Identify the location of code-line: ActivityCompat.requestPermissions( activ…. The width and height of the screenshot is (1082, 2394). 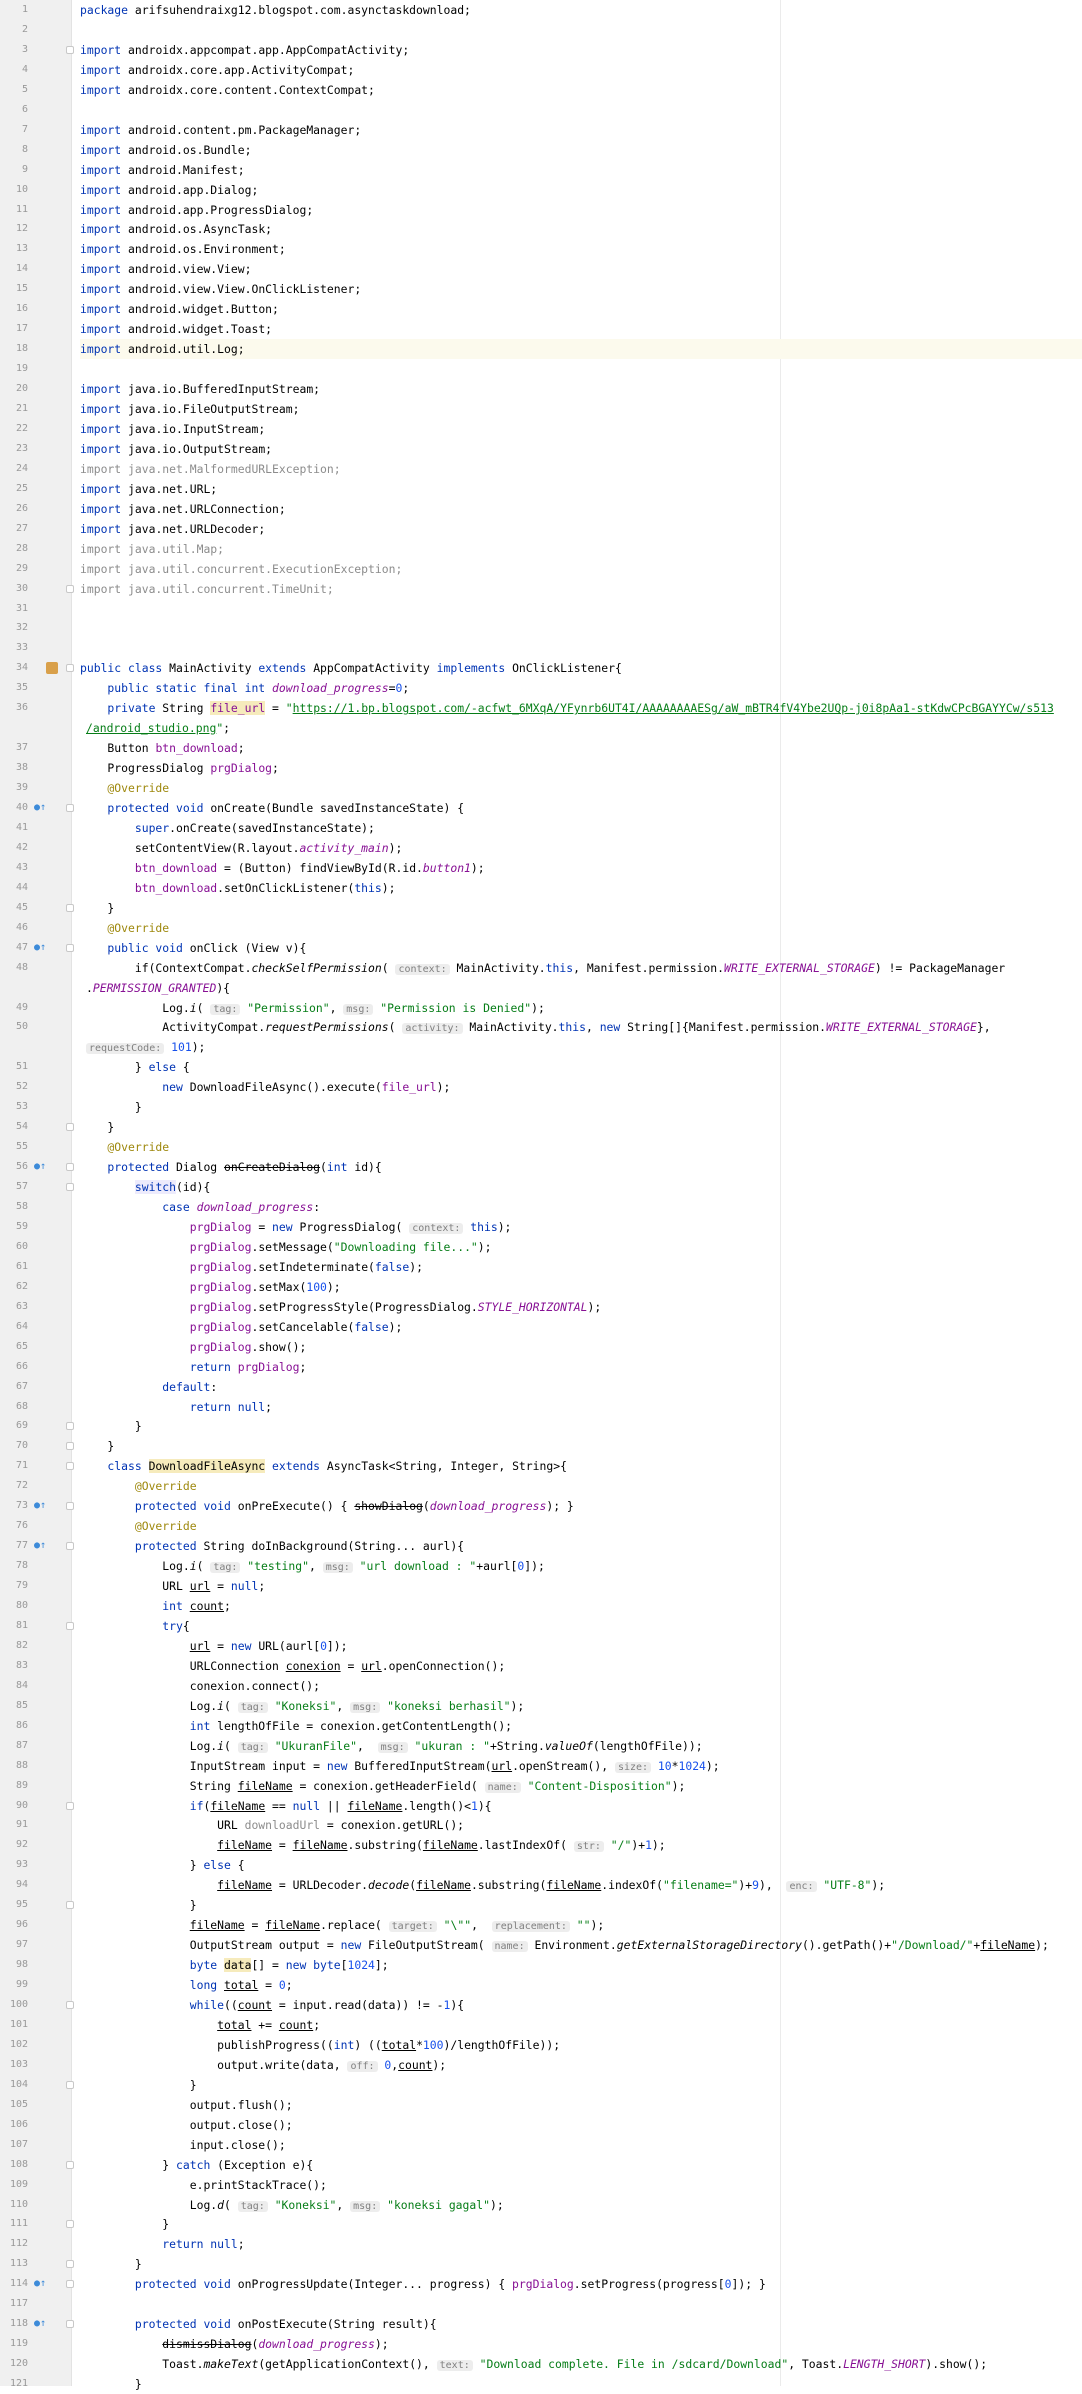
(581, 1027).